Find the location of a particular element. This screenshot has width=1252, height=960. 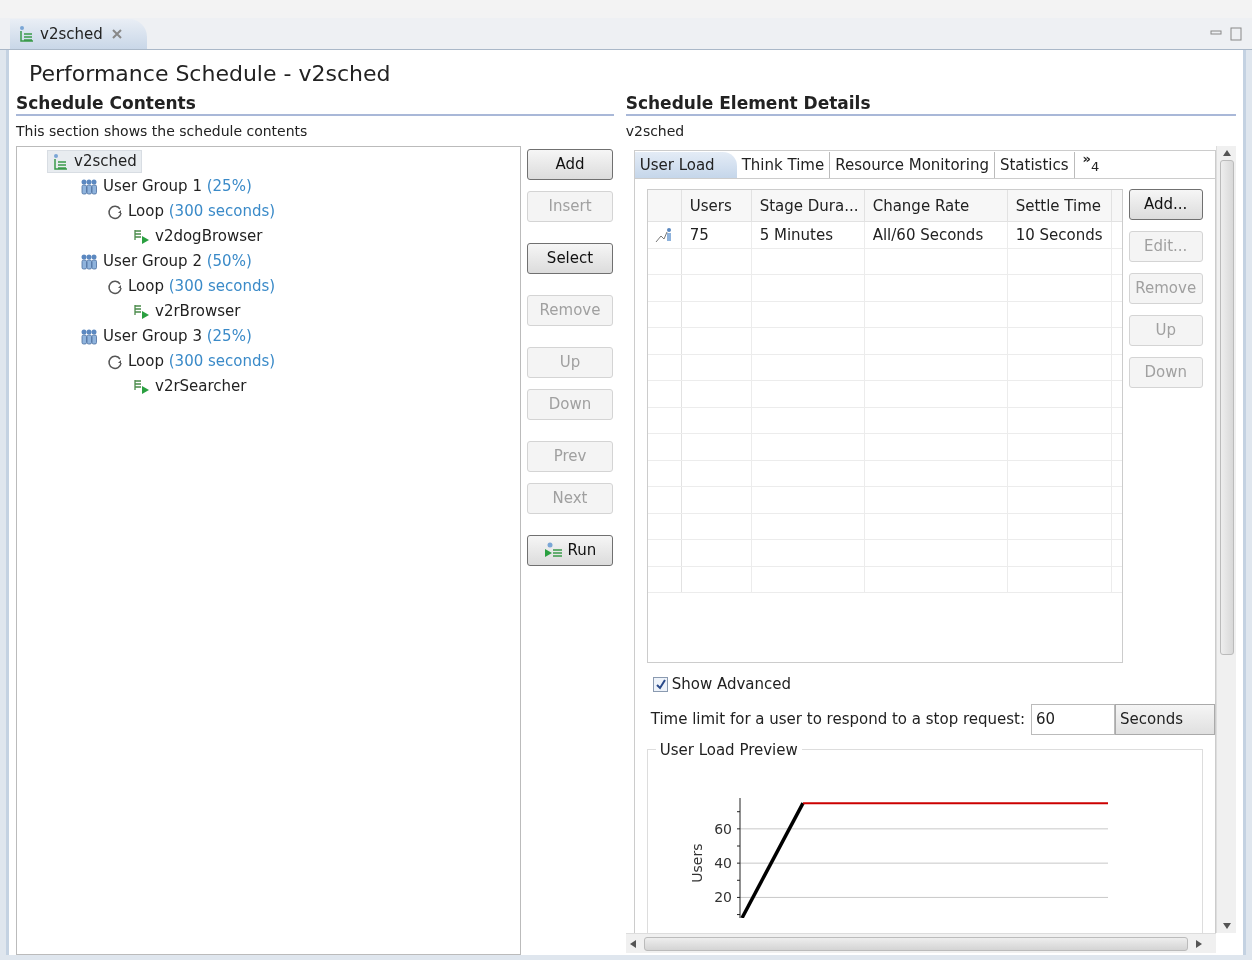

unit-dropdown: Seconds is located at coordinates (1165, 719).